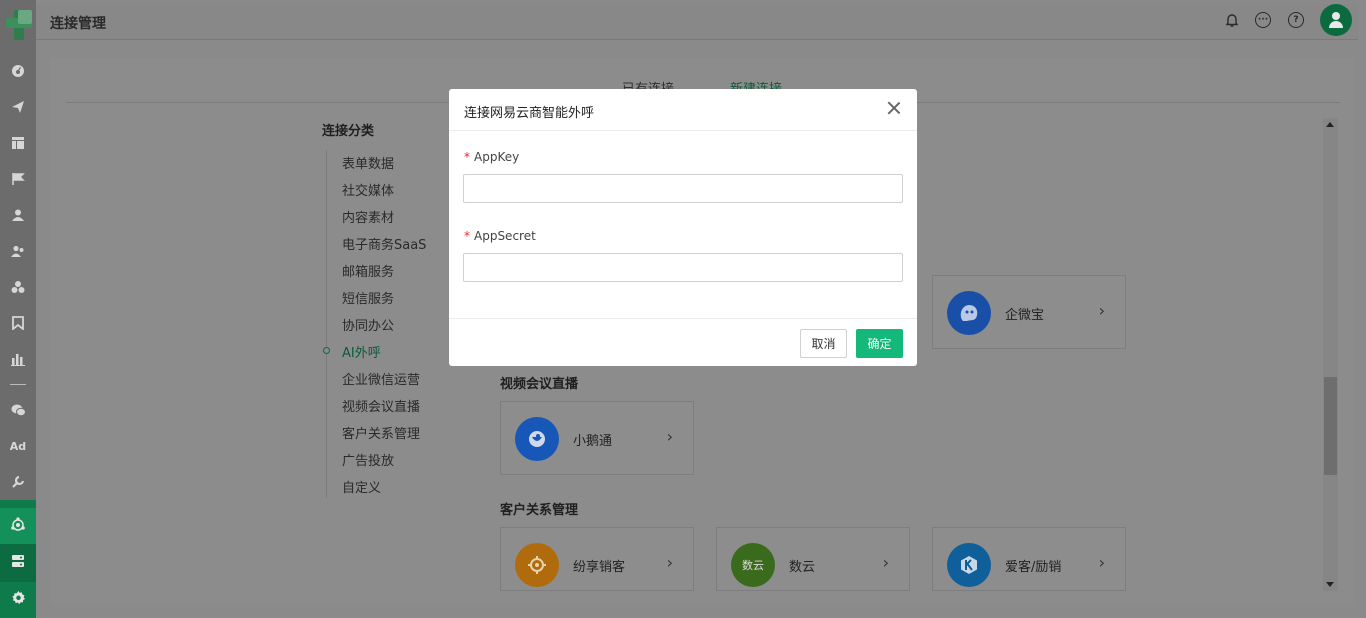 This screenshot has height=618, width=1366. Describe the element at coordinates (697, 22) in the screenshot. I see `top-header: 连接管理 ··· ?` at that location.